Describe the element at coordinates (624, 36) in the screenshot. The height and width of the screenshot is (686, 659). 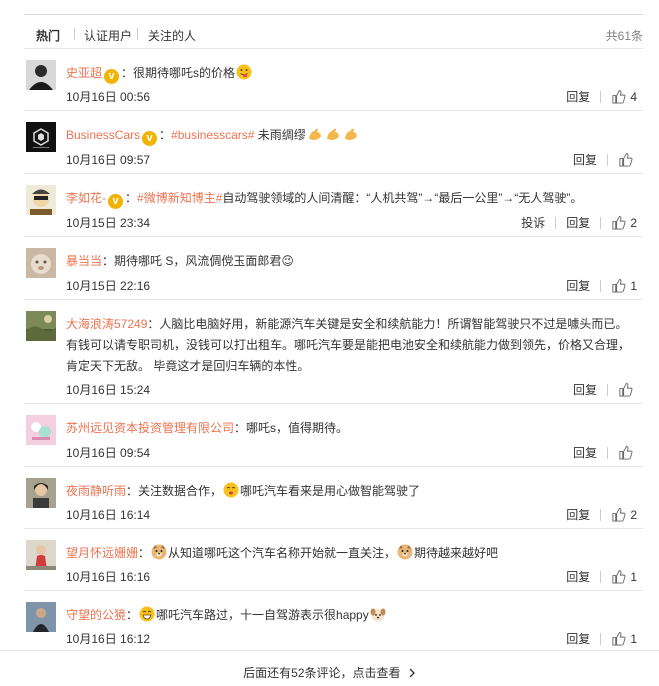
I see `comment-total-count: 共61条` at that location.